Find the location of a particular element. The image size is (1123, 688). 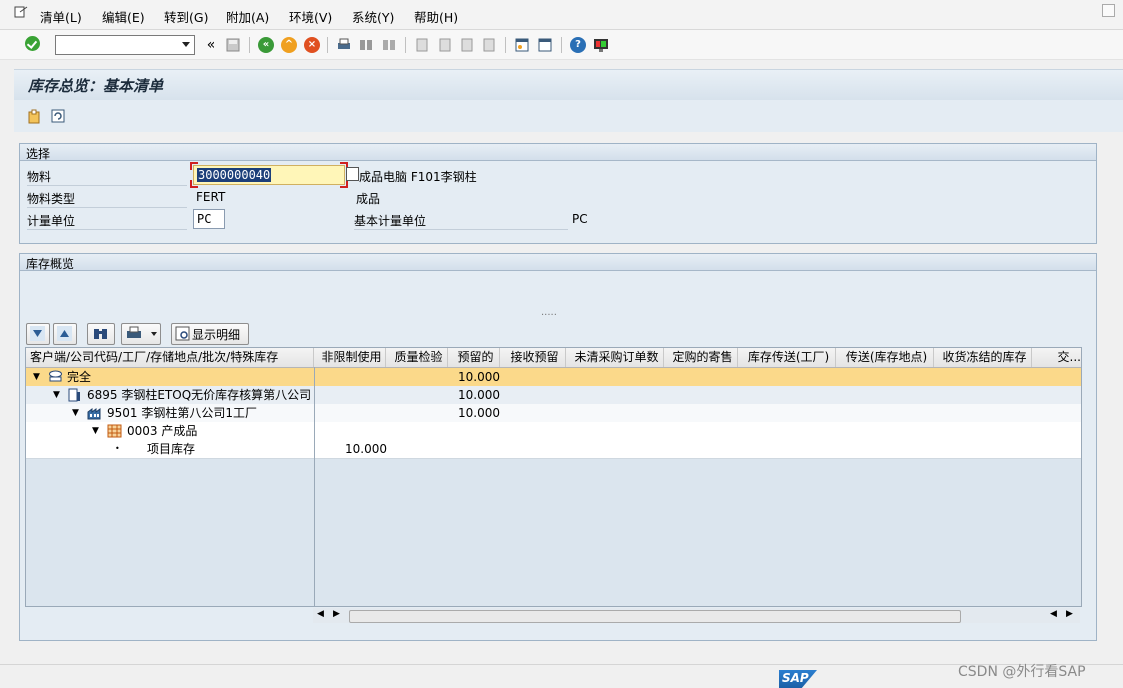

row-label: 完全 is located at coordinates (79, 377).